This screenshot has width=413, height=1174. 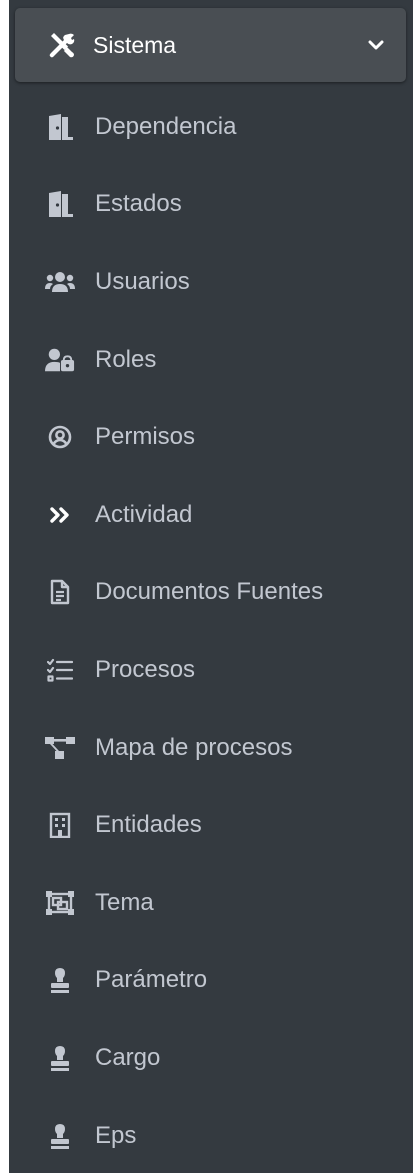 I want to click on building-icon, so click(x=60, y=825).